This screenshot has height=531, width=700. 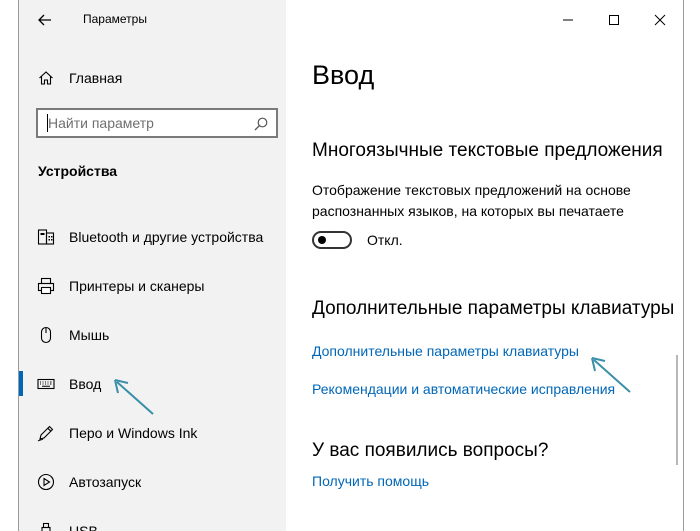 I want to click on multilingual-heading: Многоязычные текстовые предложения, so click(x=487, y=150).